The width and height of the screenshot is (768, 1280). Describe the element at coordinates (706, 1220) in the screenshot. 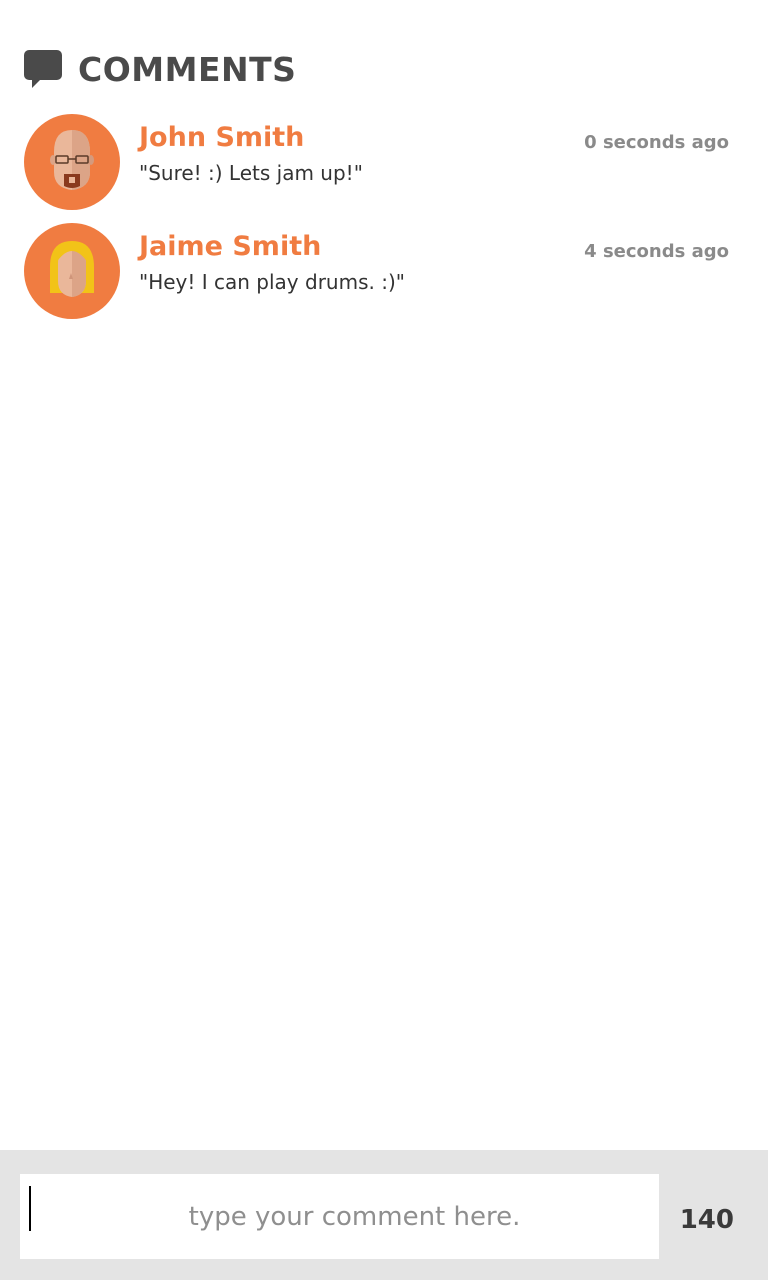

I see `character-counter: 140` at that location.